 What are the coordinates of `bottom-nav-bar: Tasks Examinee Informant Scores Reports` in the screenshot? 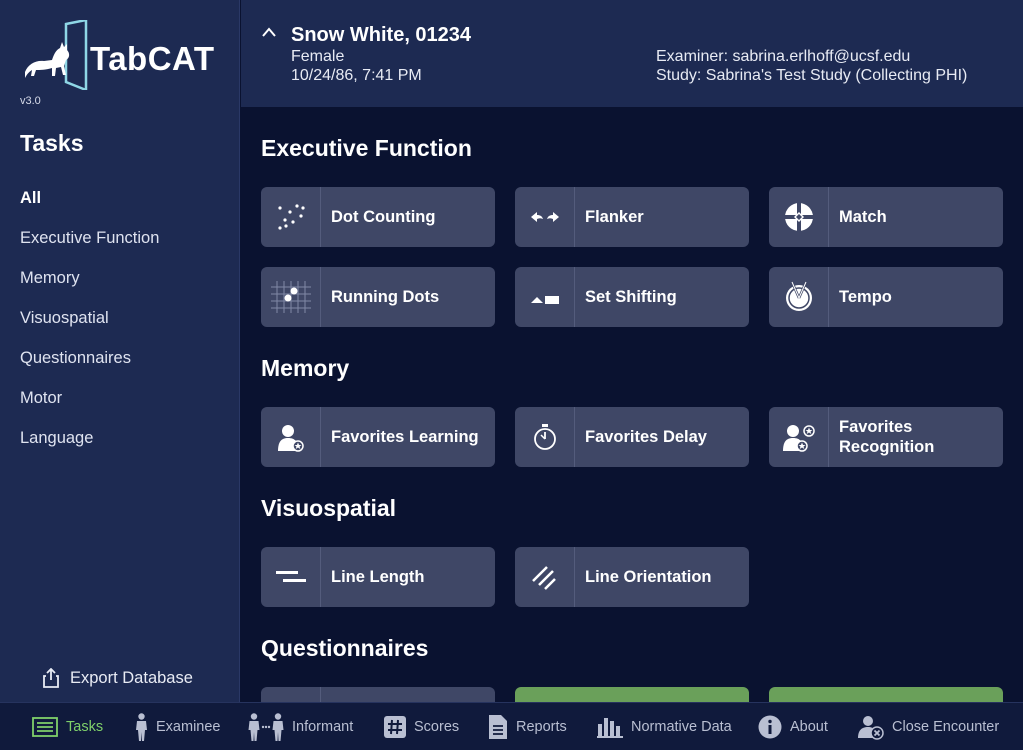 It's located at (511, 726).